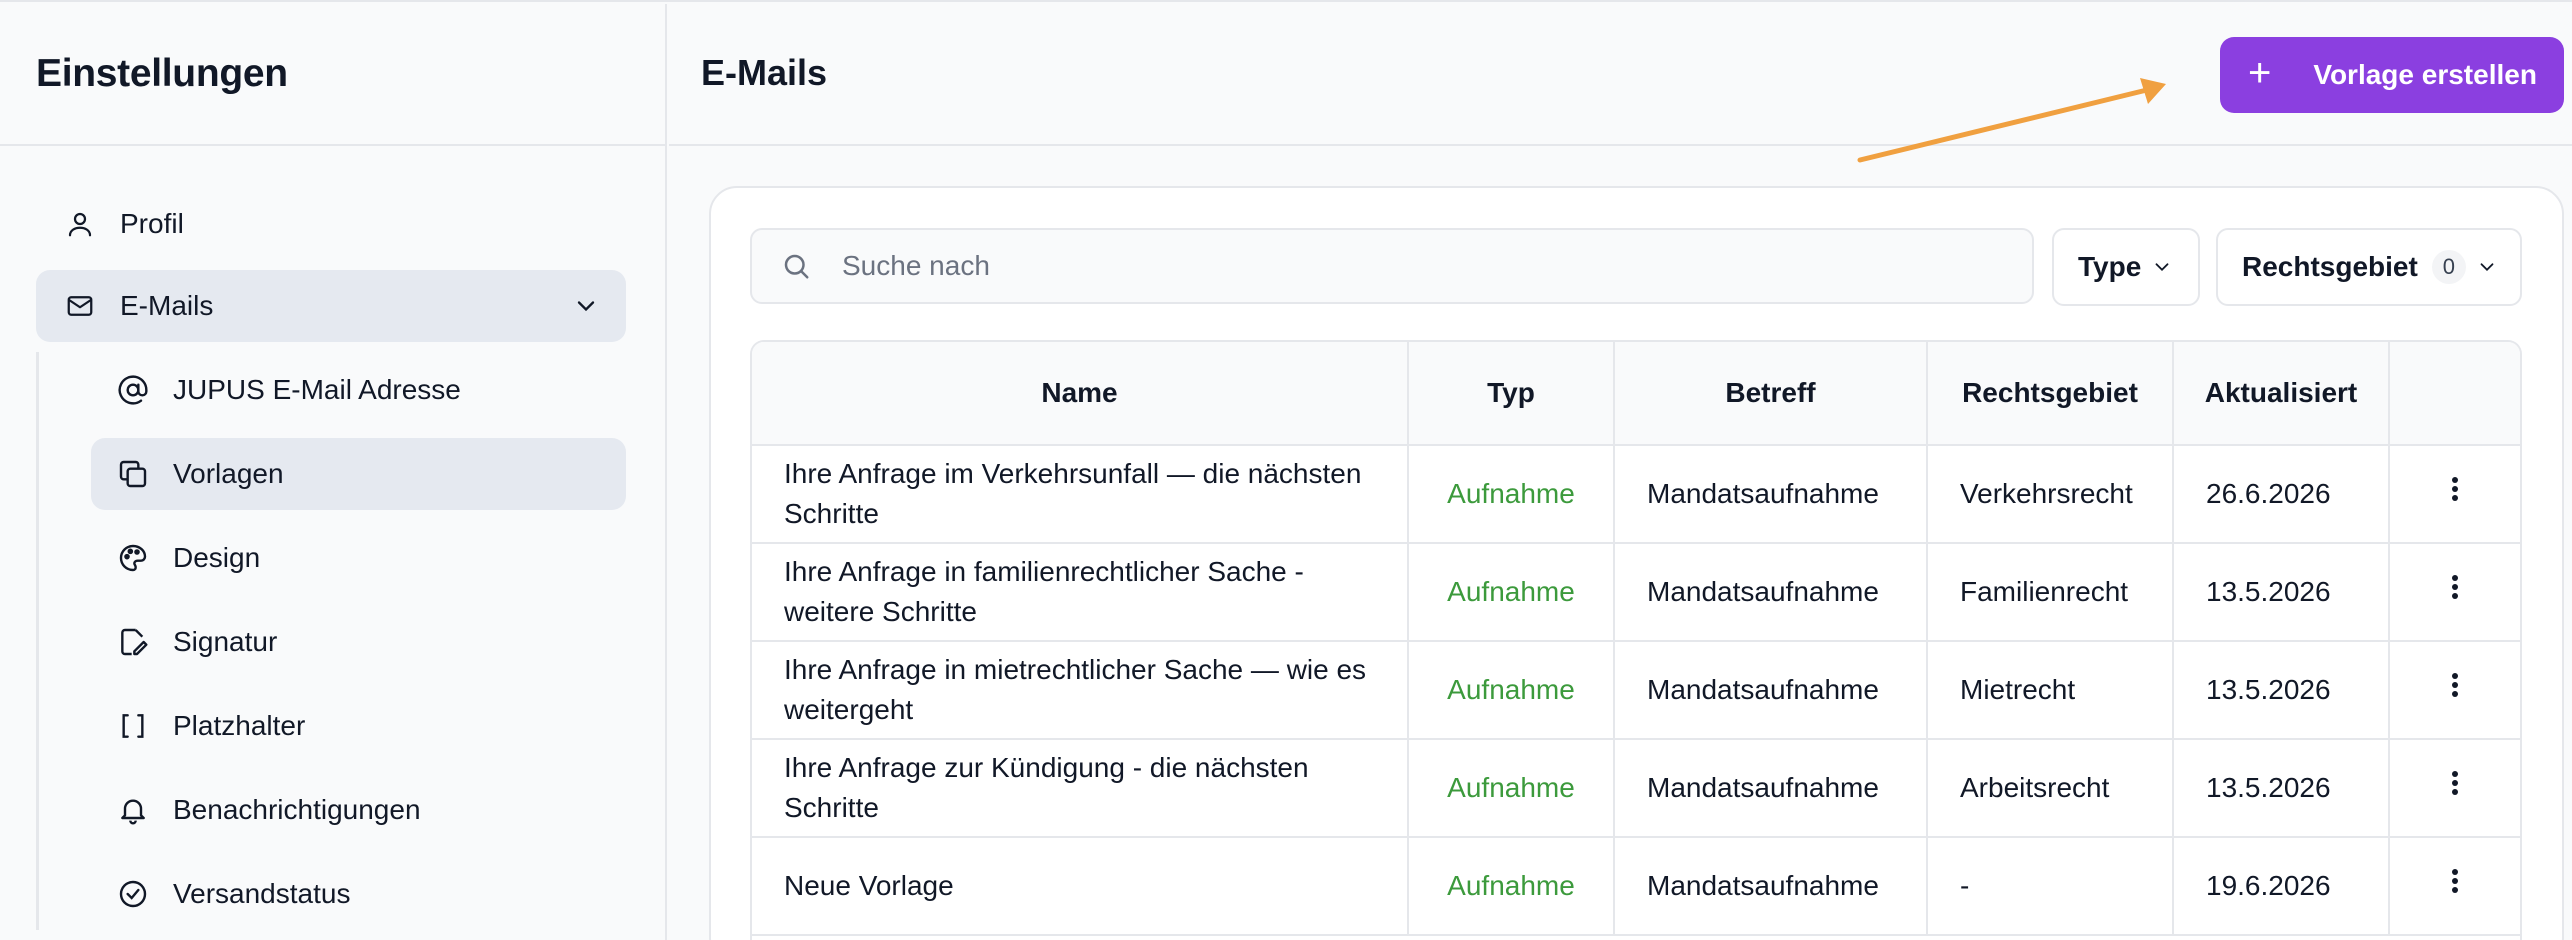 The width and height of the screenshot is (2572, 940). Describe the element at coordinates (80, 224) in the screenshot. I see `user-icon` at that location.